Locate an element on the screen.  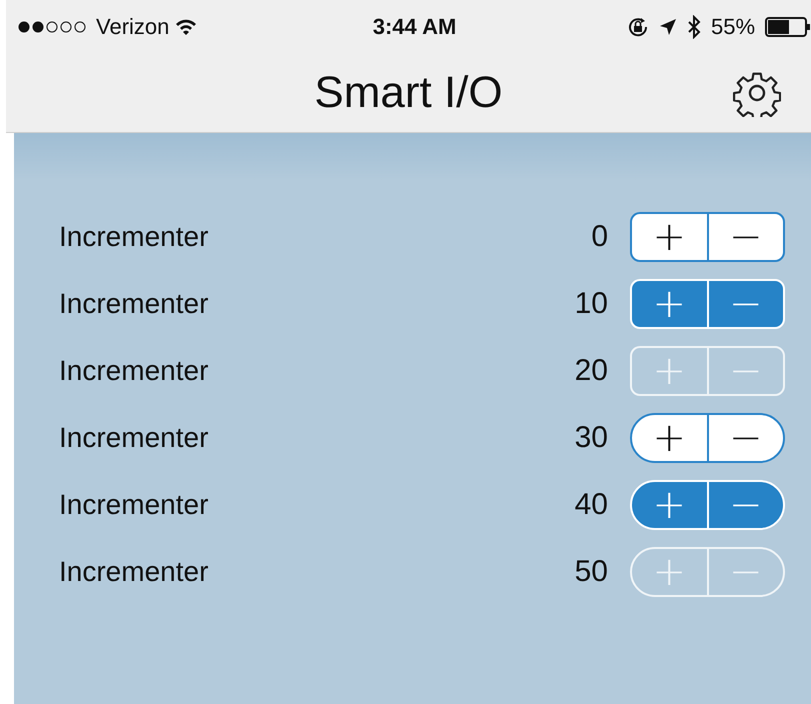
counter-value: 10 is located at coordinates (591, 303).